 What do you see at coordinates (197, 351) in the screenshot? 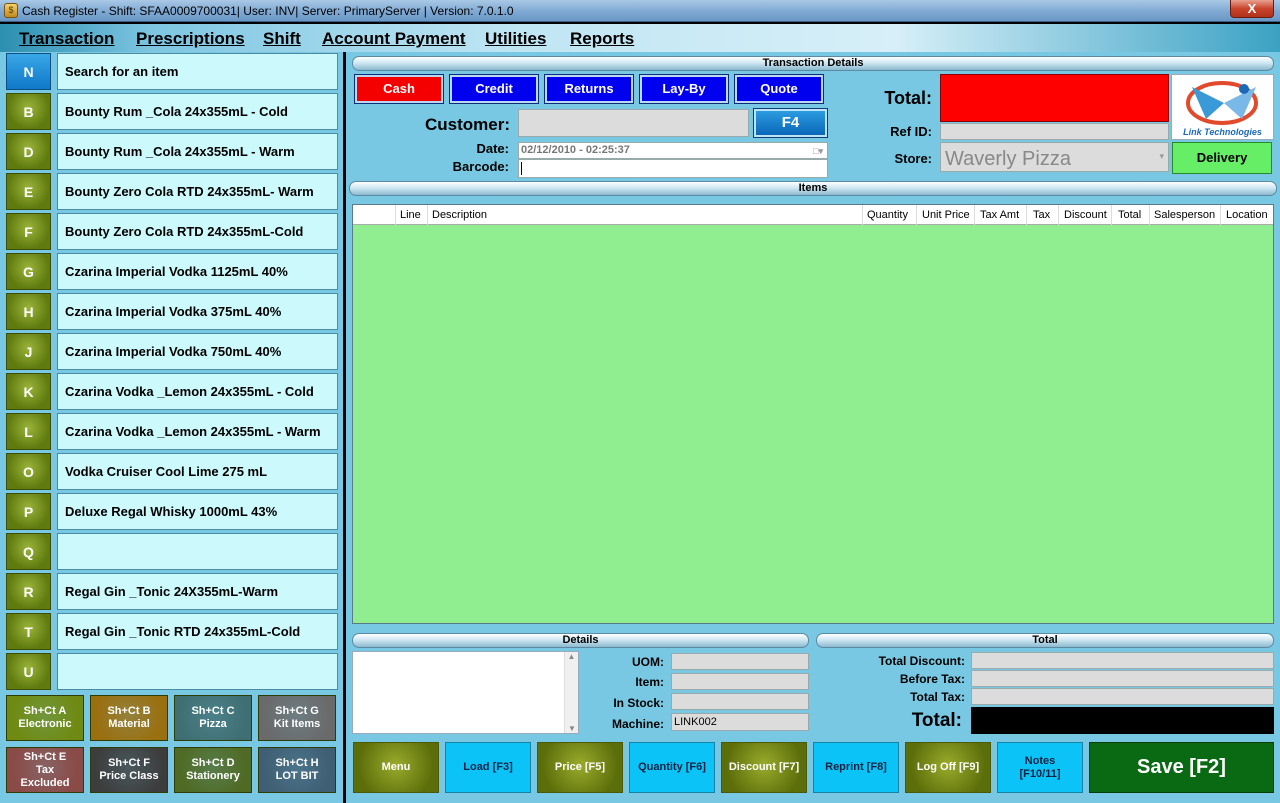
I see `quick-item-button: Czarina Imperial Vodka 750mL 40%` at bounding box center [197, 351].